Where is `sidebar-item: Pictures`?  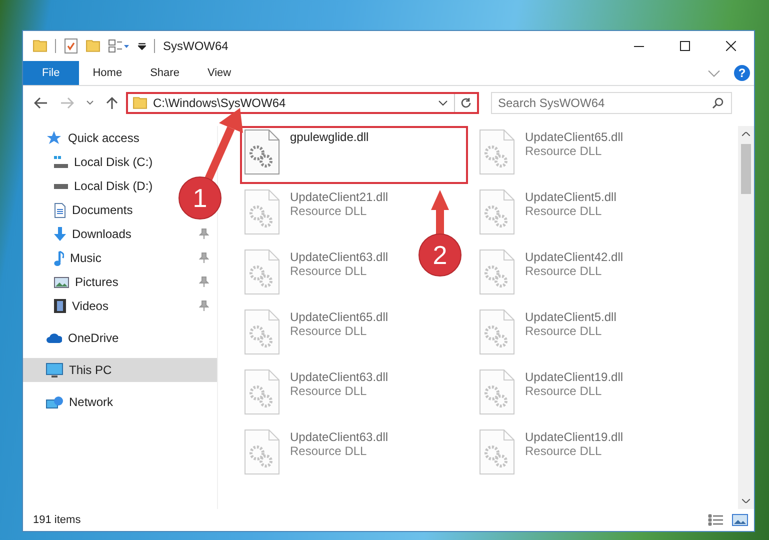 sidebar-item: Pictures is located at coordinates (120, 282).